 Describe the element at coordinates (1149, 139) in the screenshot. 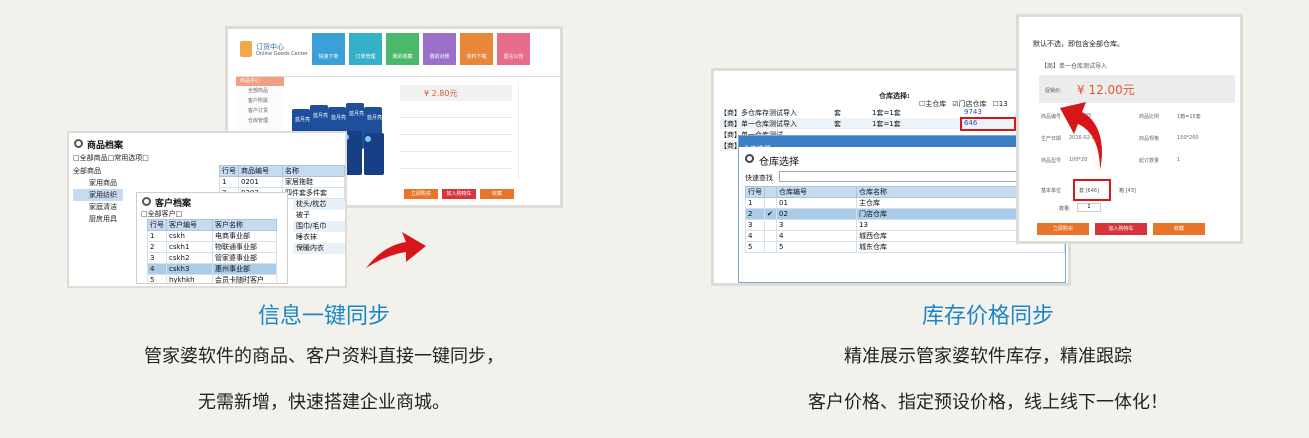

I see `spec-cell: 商品规格` at that location.